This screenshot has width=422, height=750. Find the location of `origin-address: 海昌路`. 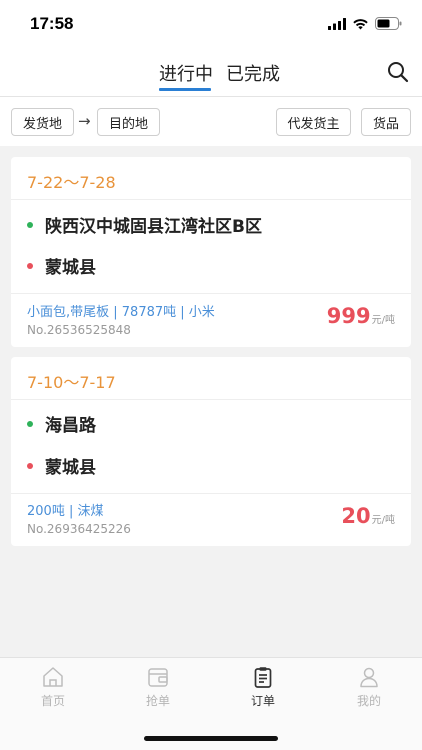

origin-address: 海昌路 is located at coordinates (70, 426).